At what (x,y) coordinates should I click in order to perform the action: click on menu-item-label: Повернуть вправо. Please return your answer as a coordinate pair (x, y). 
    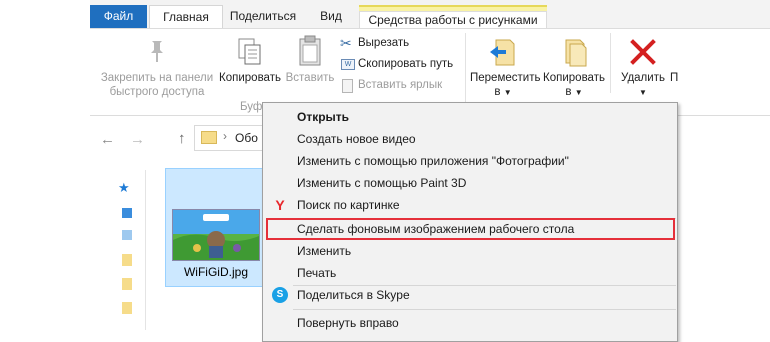
    Looking at the image, I should click on (348, 323).